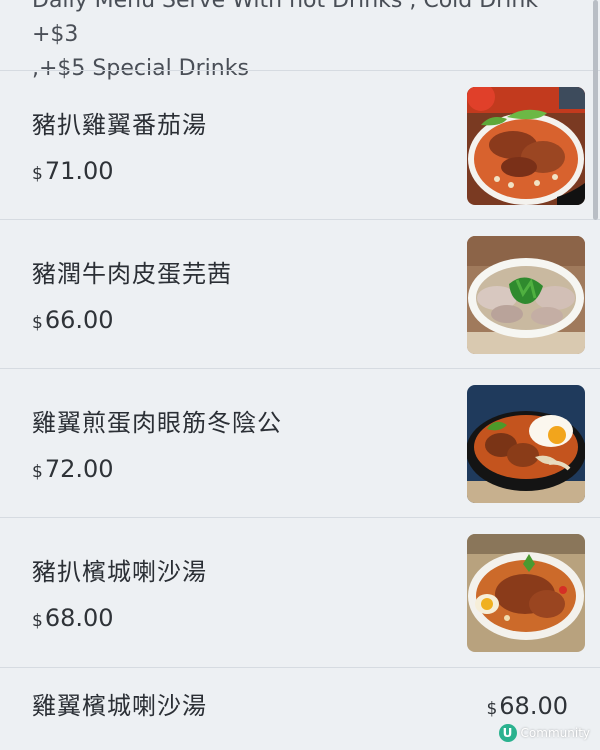 This screenshot has width=600, height=750. Describe the element at coordinates (119, 125) in the screenshot. I see `item-name: 豬扒雞翼番茄湯` at that location.